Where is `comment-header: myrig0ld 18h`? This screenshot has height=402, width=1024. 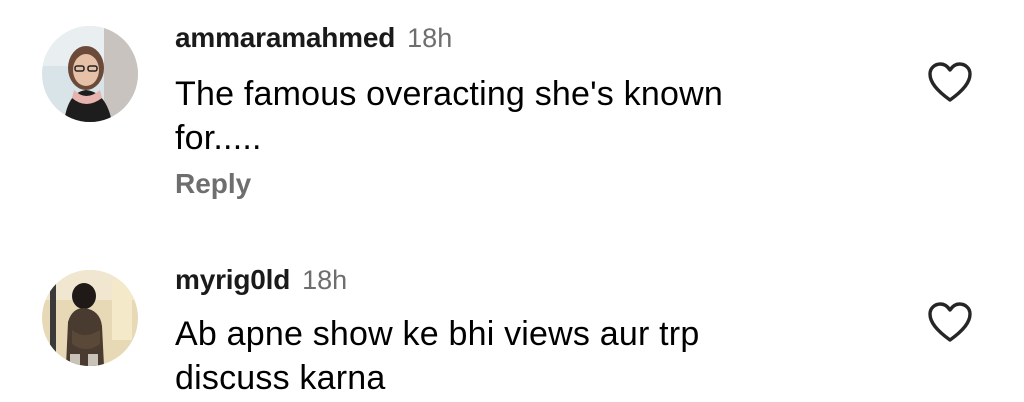 comment-header: myrig0ld 18h is located at coordinates (261, 280).